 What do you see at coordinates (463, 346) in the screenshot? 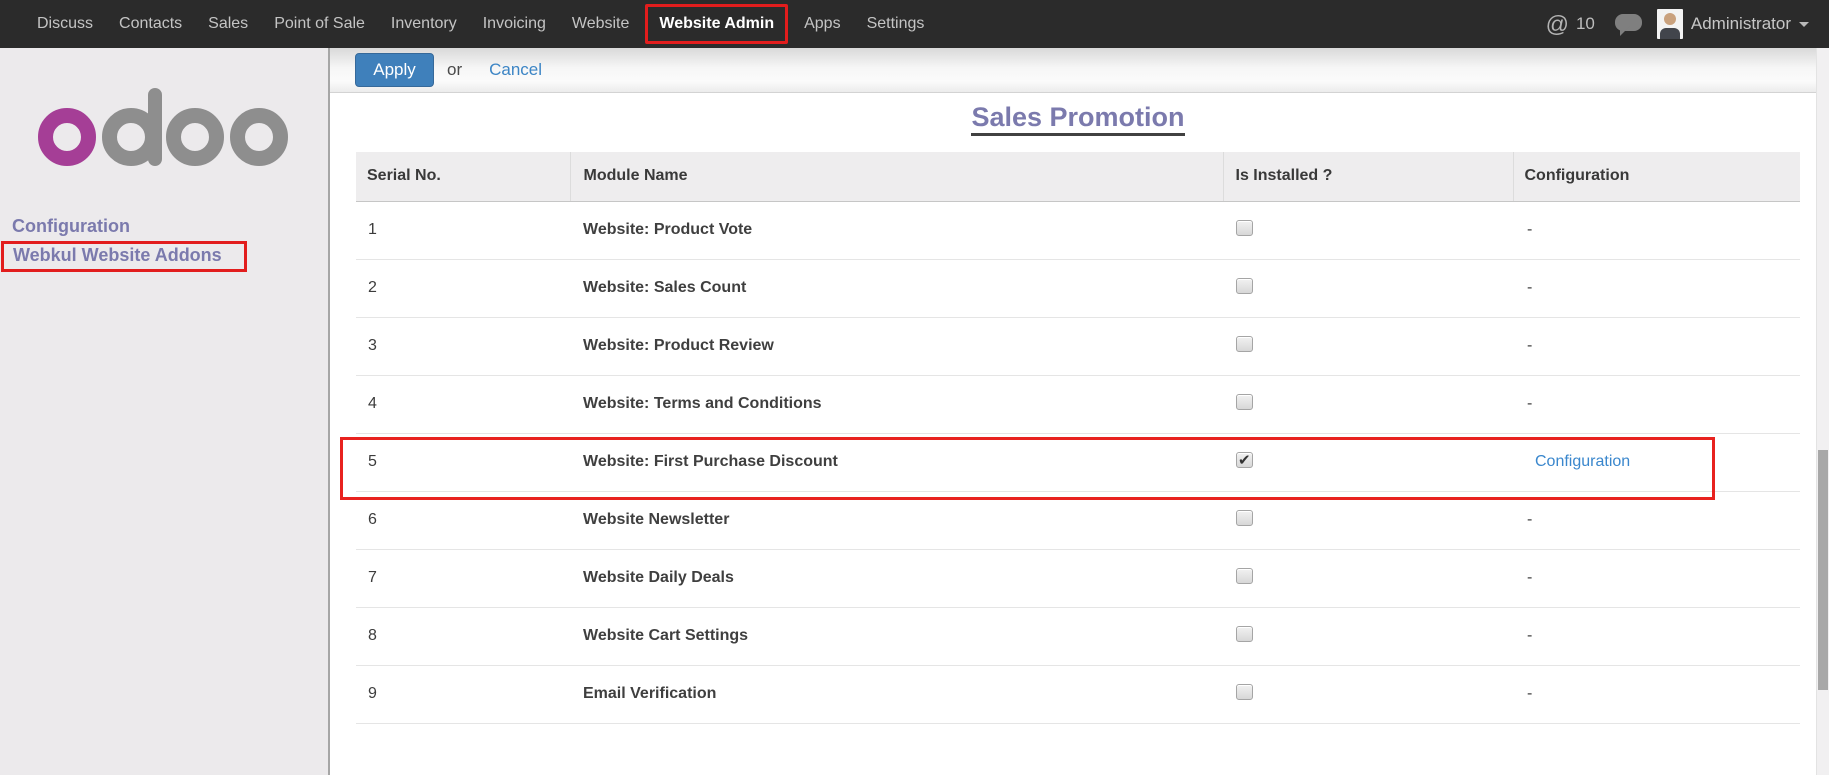
I see `serial-cell: 3` at bounding box center [463, 346].